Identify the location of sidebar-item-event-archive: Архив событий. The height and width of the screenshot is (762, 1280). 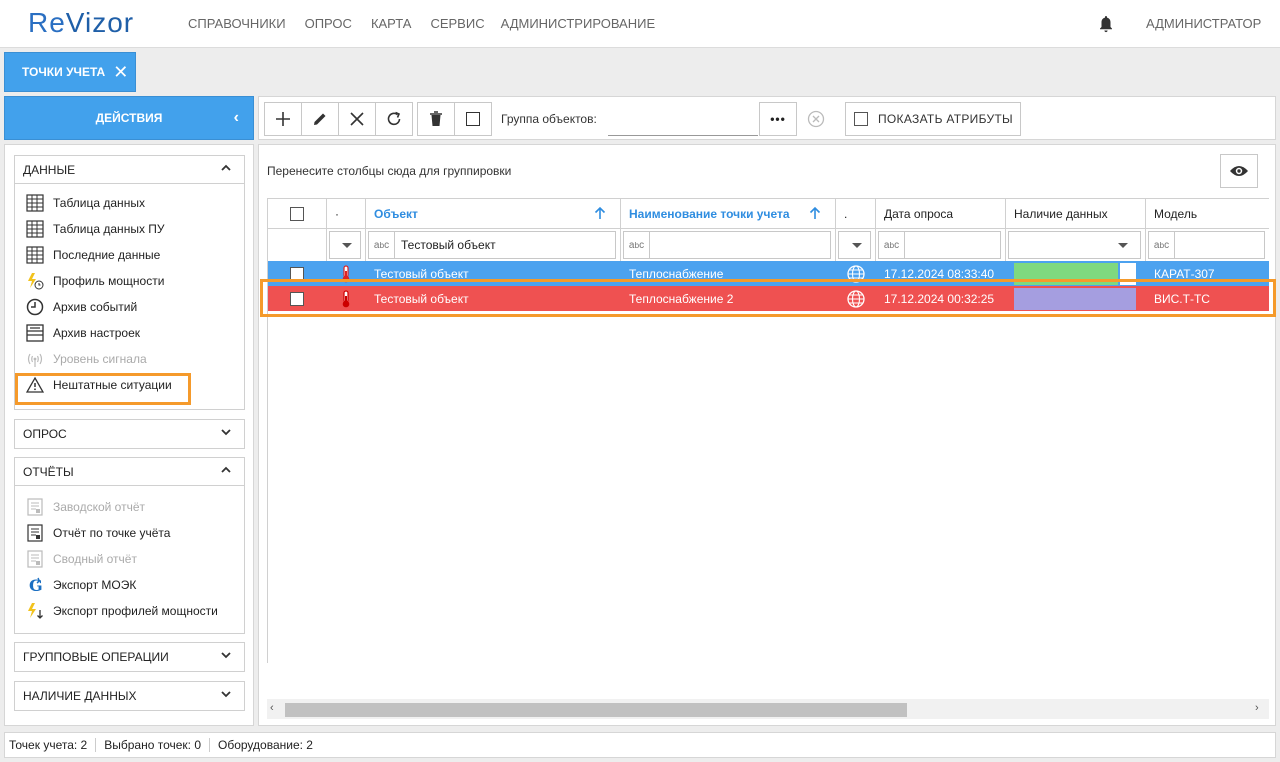
(129, 307).